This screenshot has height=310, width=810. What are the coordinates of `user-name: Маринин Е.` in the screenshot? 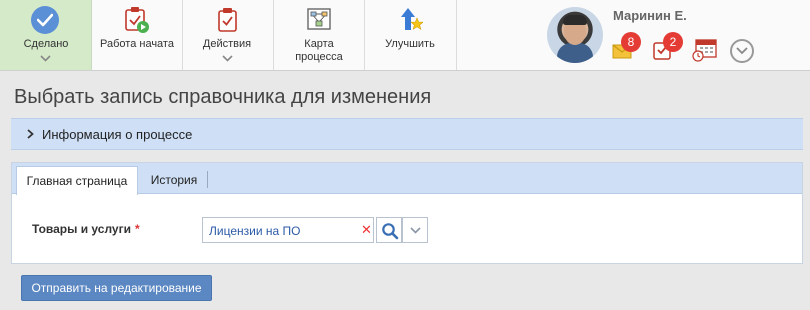 It's located at (650, 15).